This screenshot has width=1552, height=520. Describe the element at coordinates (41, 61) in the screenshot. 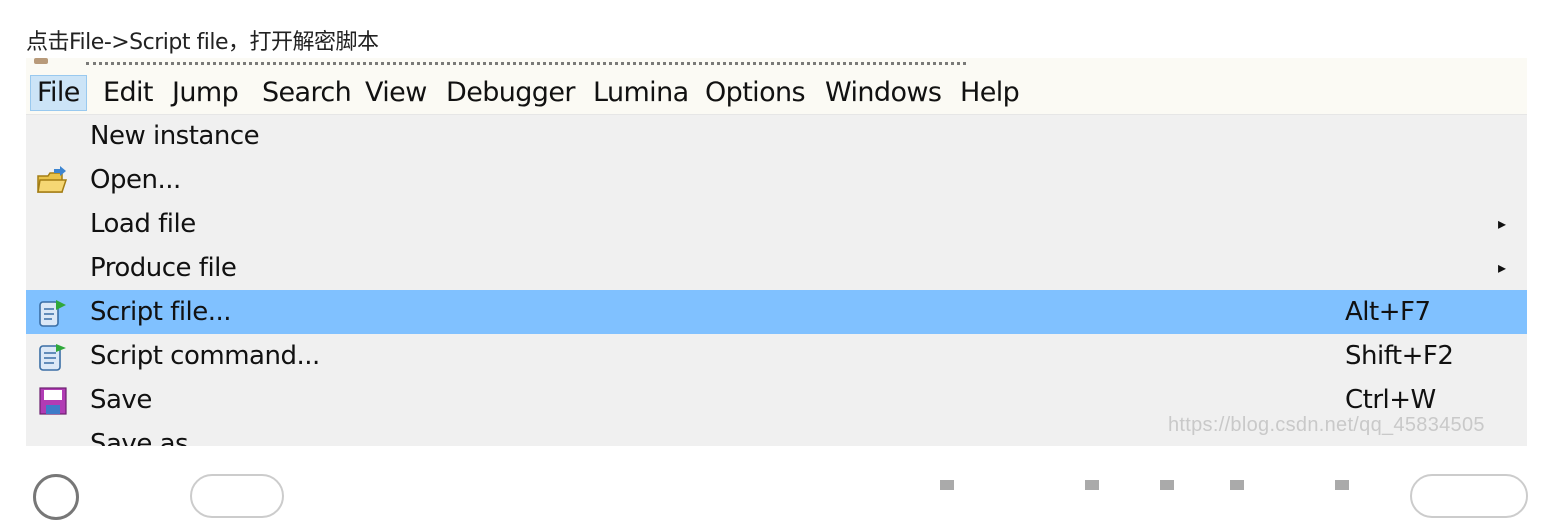

I see `app-icon` at that location.